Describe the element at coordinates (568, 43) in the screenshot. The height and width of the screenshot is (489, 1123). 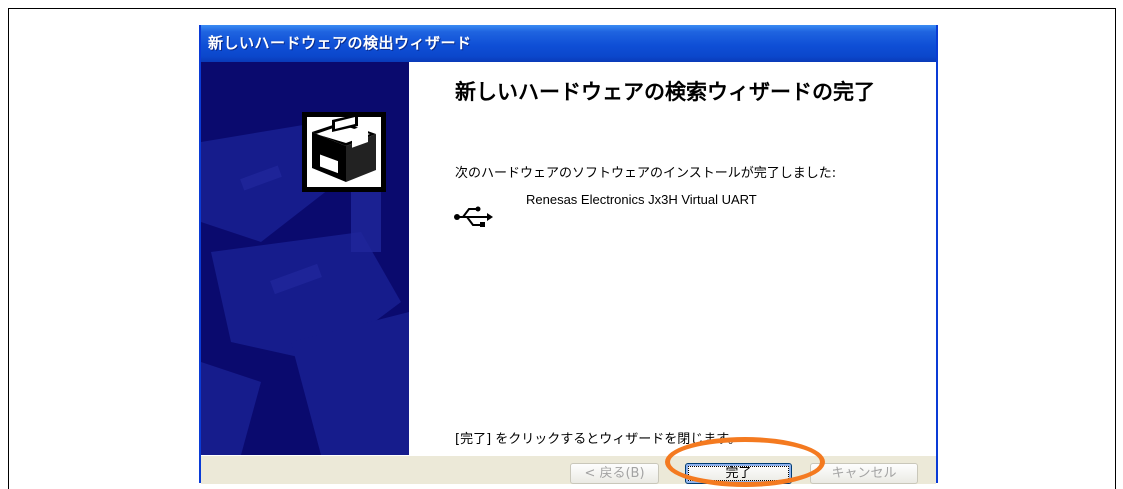
I see `window-title: 新しいハードウェアの検出ウィザード` at that location.